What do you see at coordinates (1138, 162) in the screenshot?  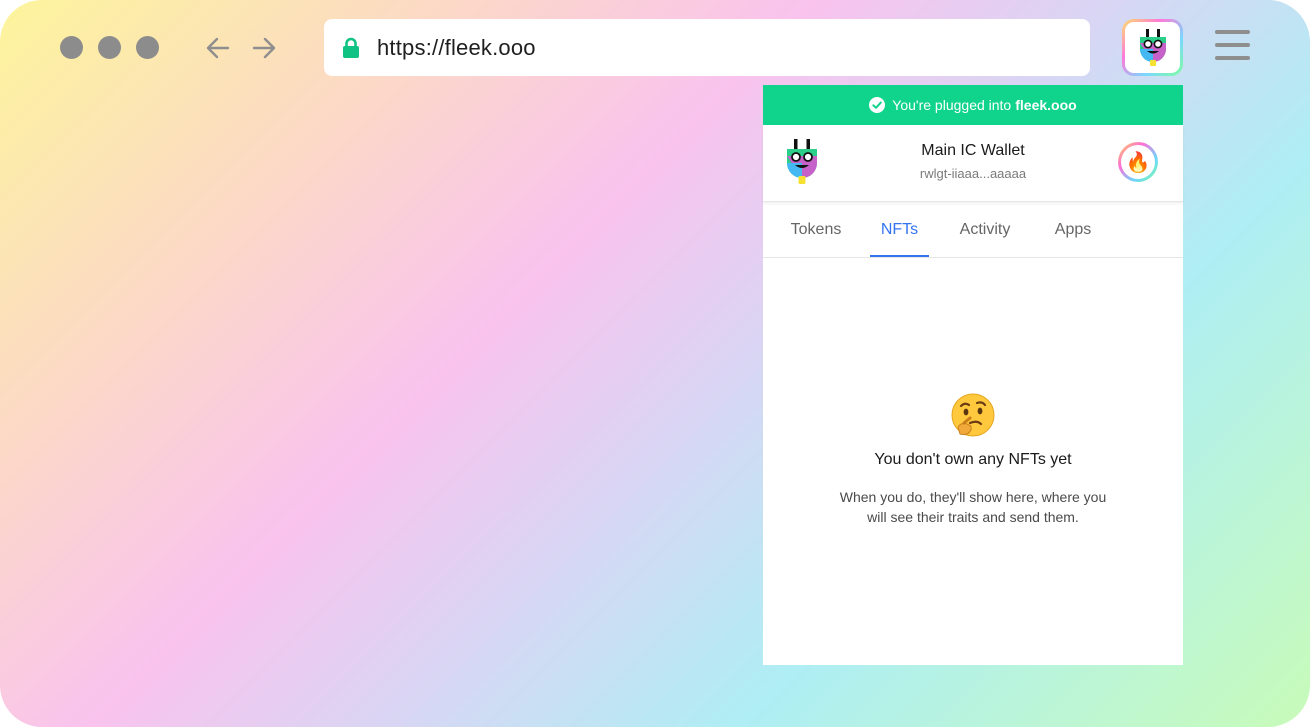 I see `fire-emoji-icon: 🔥` at bounding box center [1138, 162].